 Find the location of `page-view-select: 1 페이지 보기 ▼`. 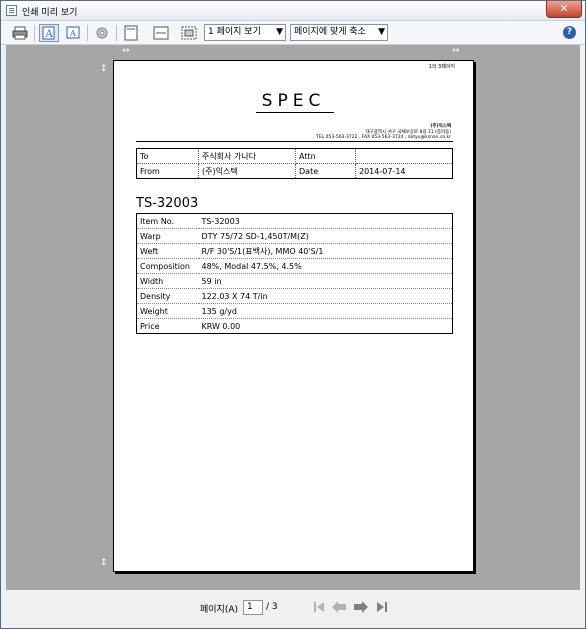

page-view-select: 1 페이지 보기 ▼ is located at coordinates (245, 32).